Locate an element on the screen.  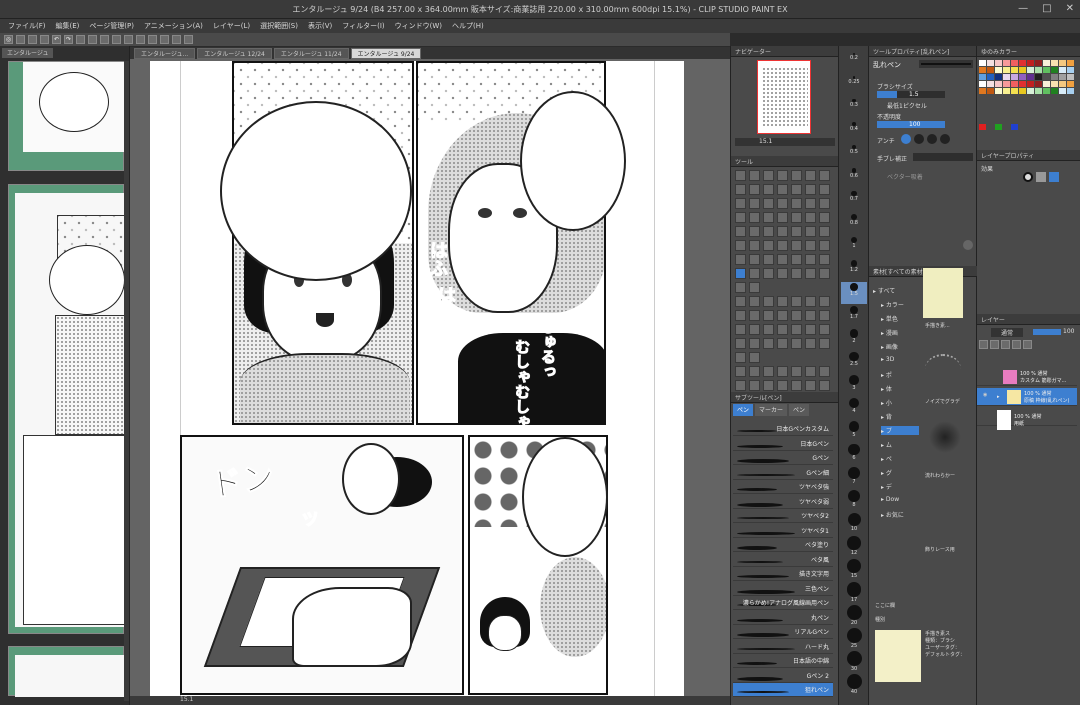
subtool-tab-marker: マーカー is located at coordinates (771, 410).